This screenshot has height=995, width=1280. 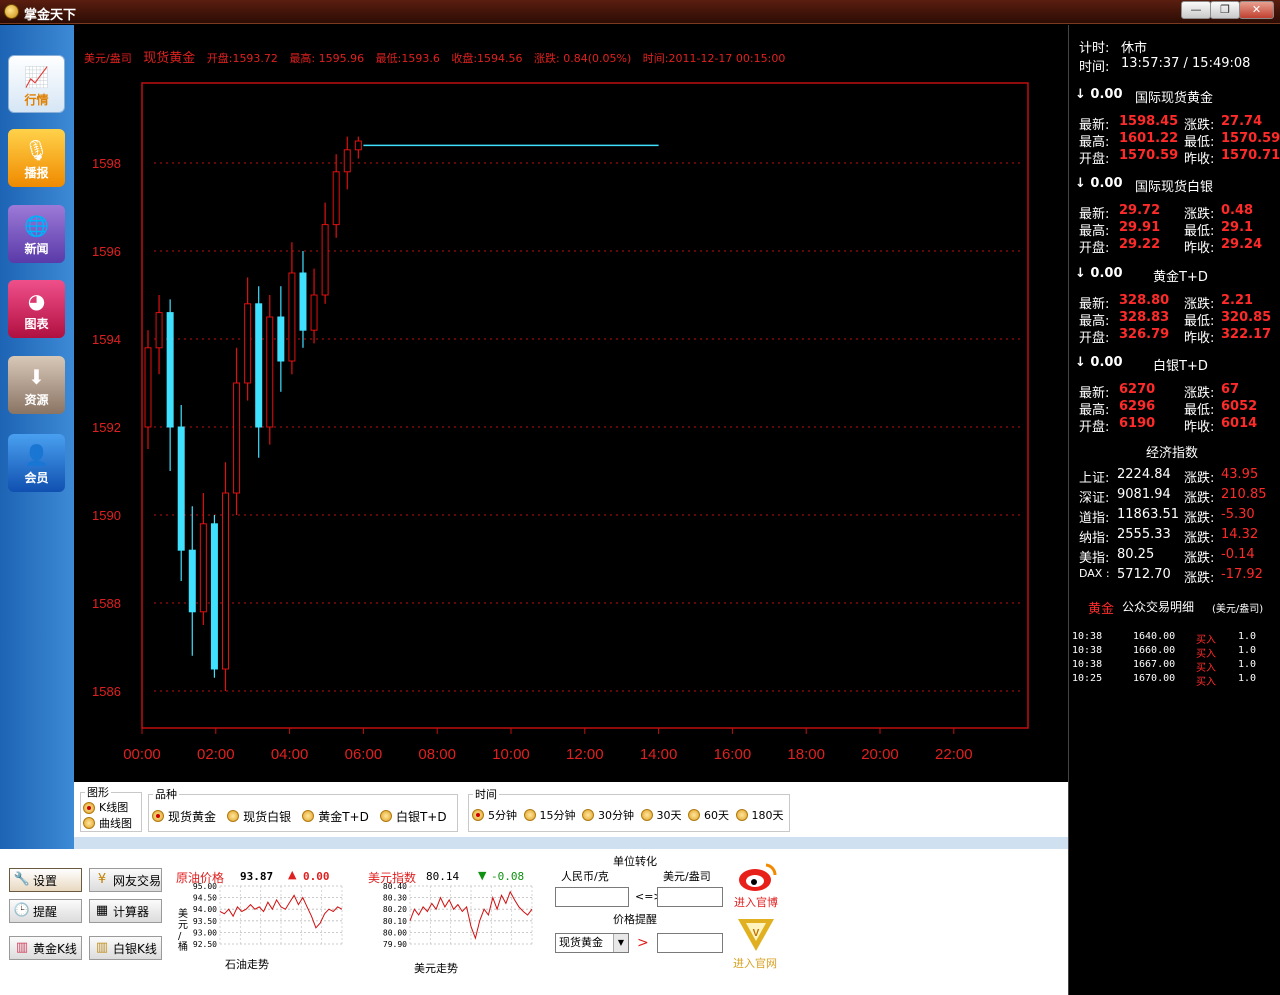 I want to click on weibo-link: 进入官博, so click(x=756, y=902).